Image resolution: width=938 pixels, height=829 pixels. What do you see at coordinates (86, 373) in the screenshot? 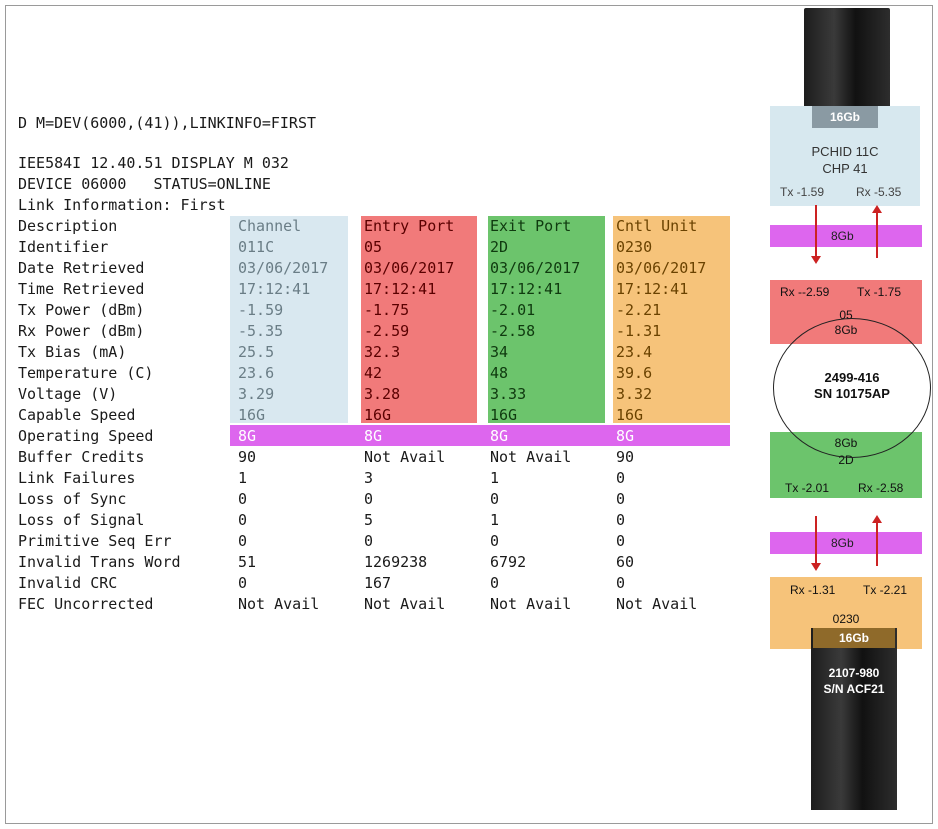
I see `row-label: Temperature (C)` at bounding box center [86, 373].